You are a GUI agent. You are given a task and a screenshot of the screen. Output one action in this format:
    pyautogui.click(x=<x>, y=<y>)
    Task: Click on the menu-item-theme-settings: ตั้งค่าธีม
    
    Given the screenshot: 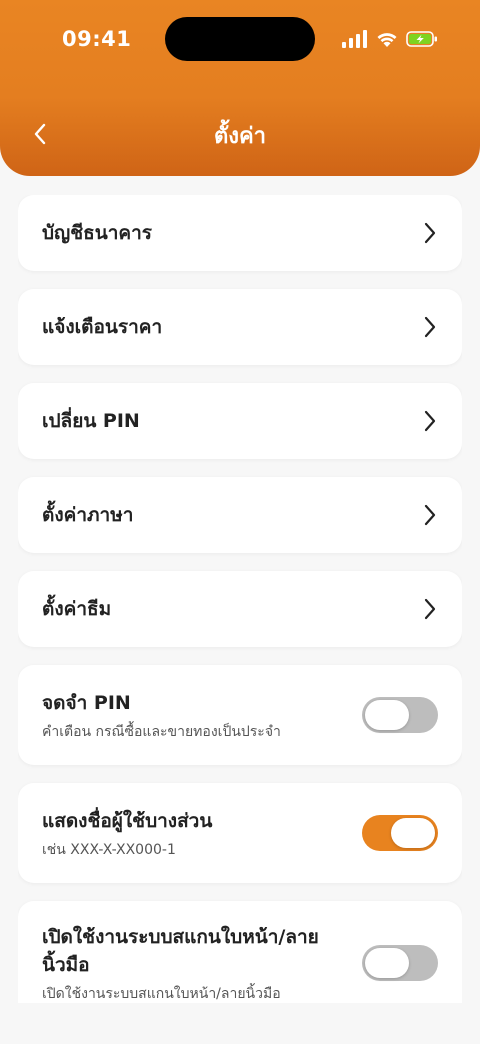 What is the action you would take?
    pyautogui.click(x=240, y=609)
    